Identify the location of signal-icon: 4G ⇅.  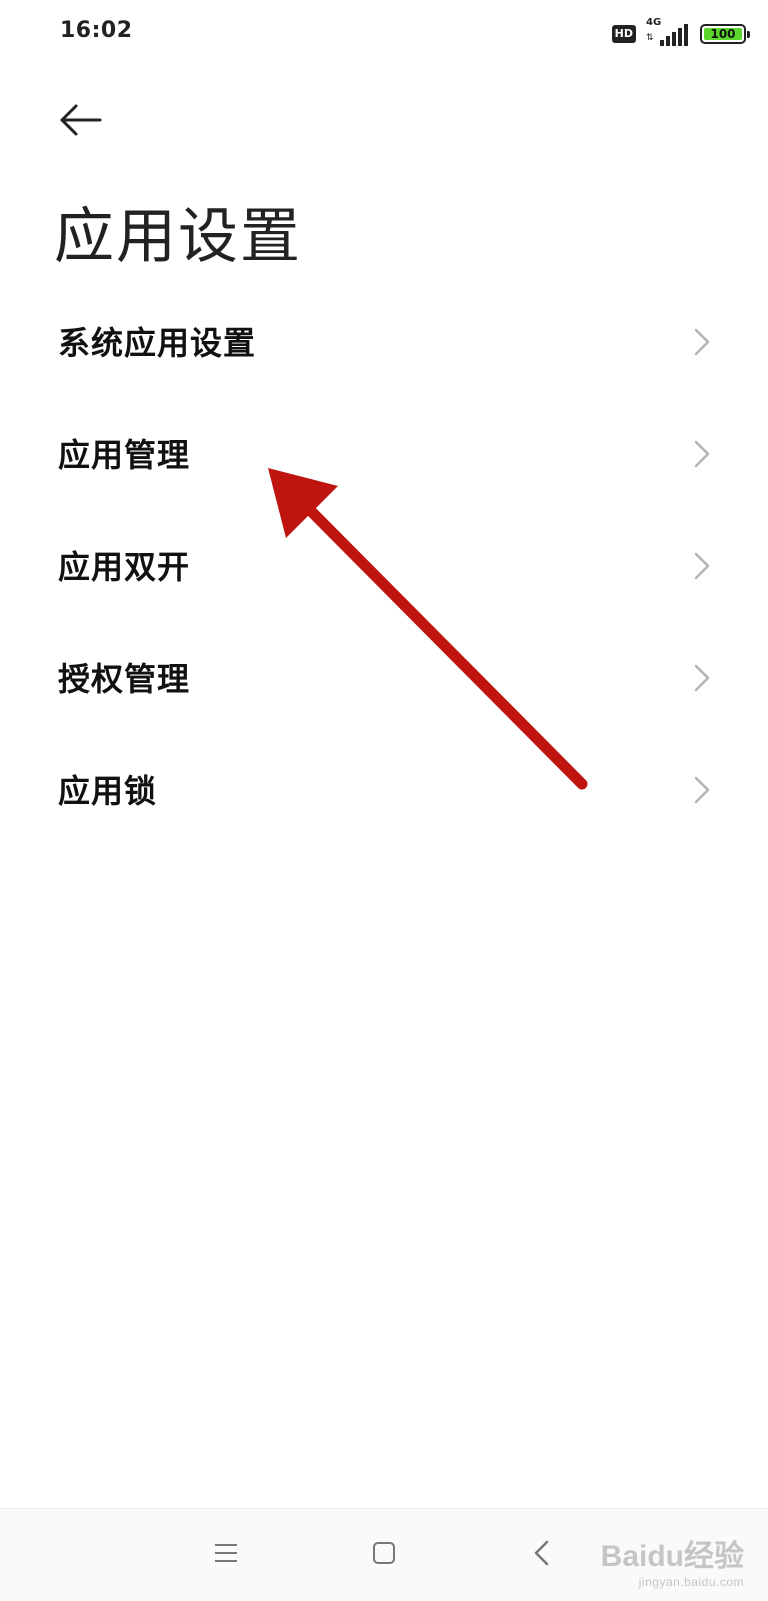
(668, 32).